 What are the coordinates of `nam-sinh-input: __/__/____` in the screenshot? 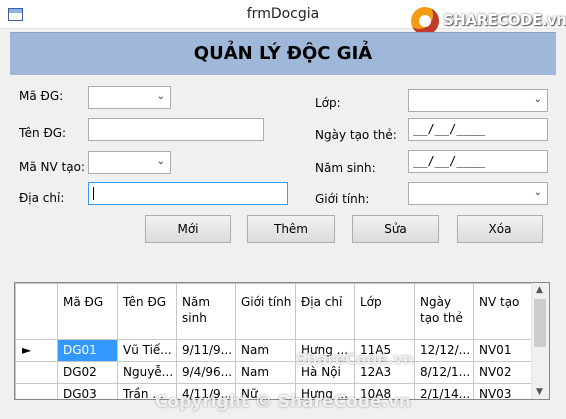 It's located at (478, 161).